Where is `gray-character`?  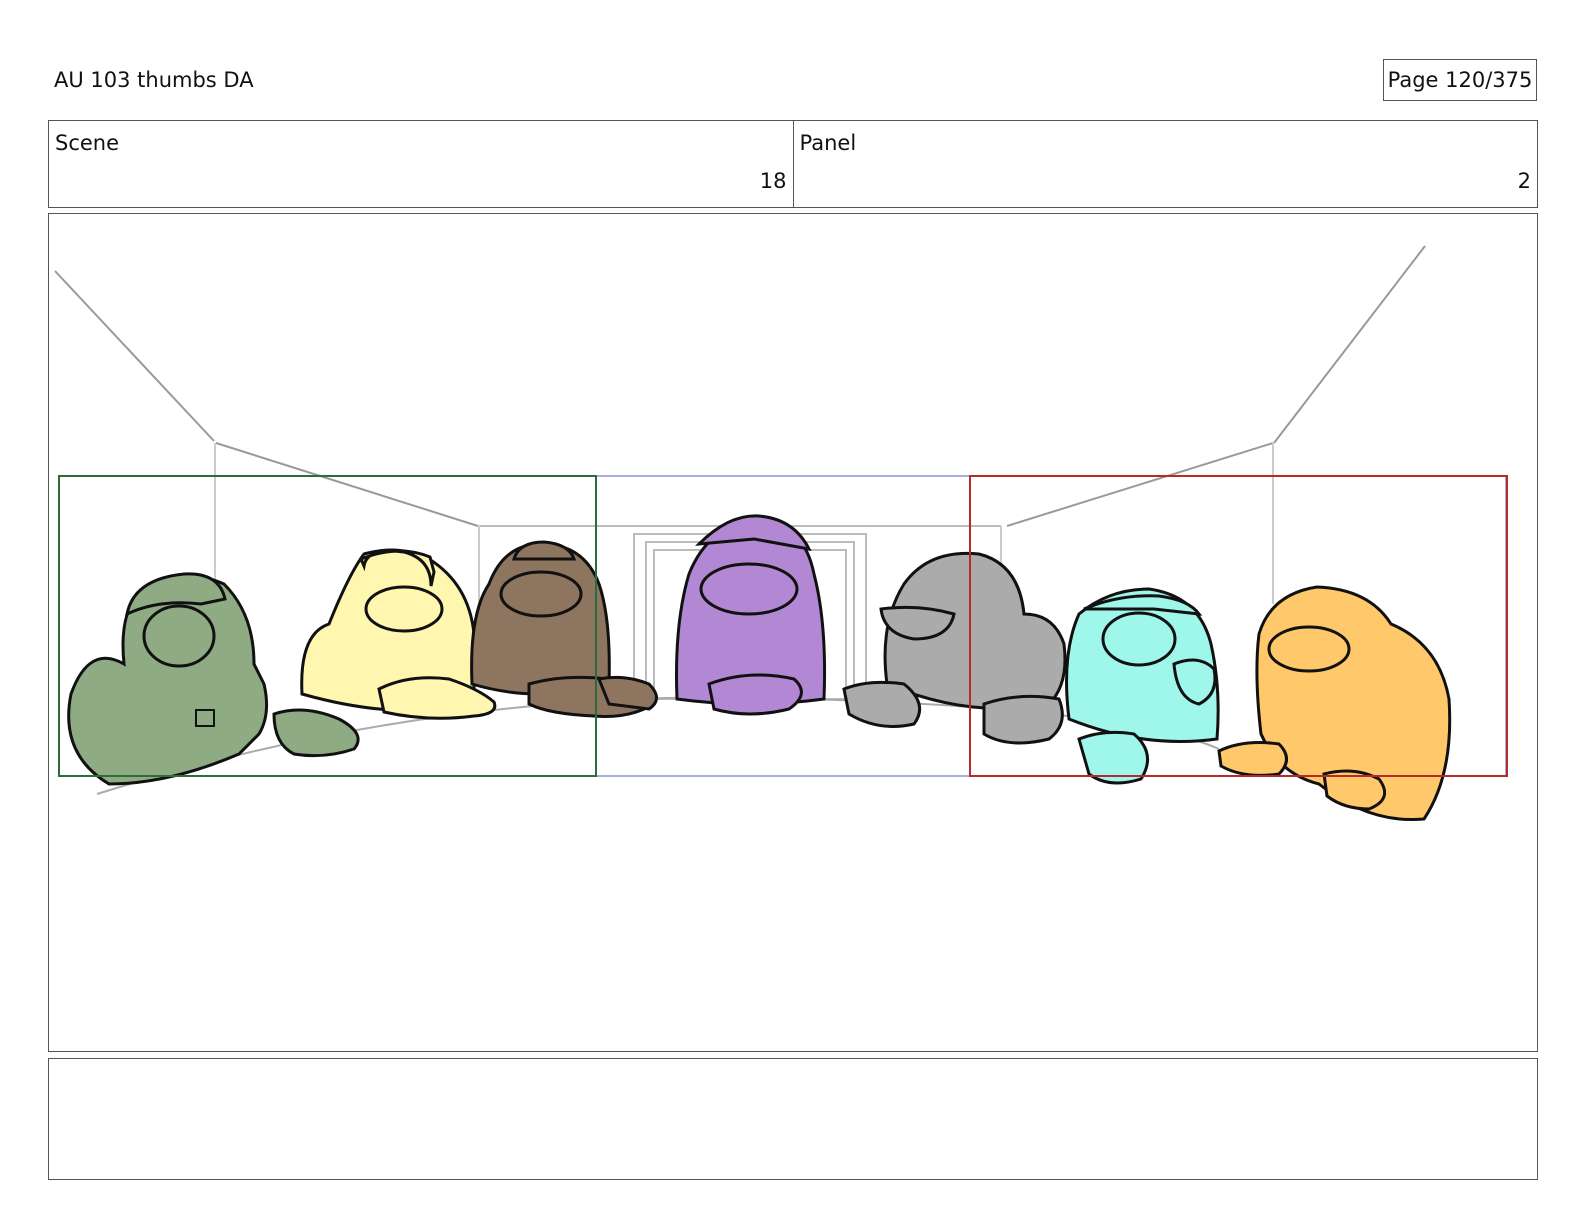
gray-character is located at coordinates (954, 648).